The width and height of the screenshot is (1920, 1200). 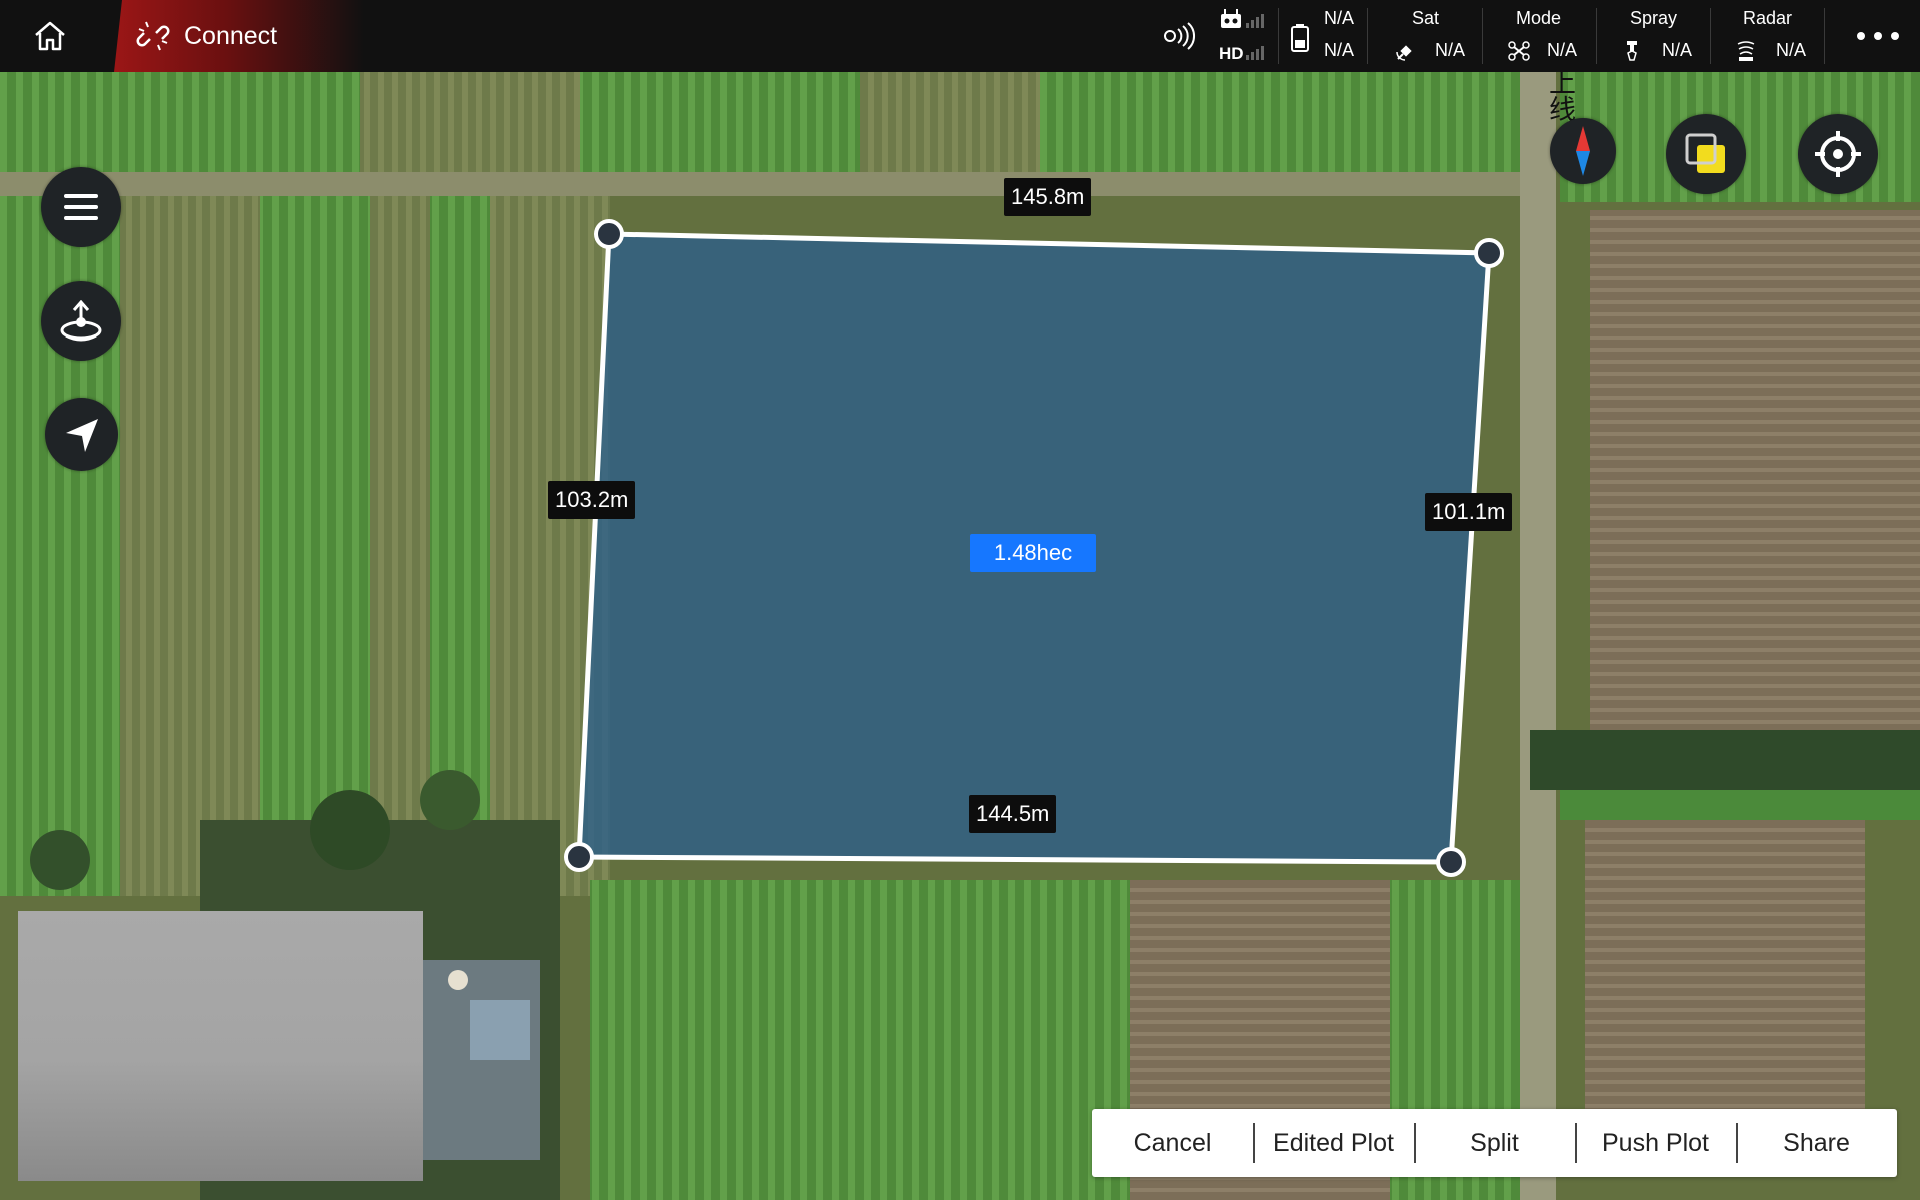 I want to click on mode-label: Mode, so click(x=1539, y=18).